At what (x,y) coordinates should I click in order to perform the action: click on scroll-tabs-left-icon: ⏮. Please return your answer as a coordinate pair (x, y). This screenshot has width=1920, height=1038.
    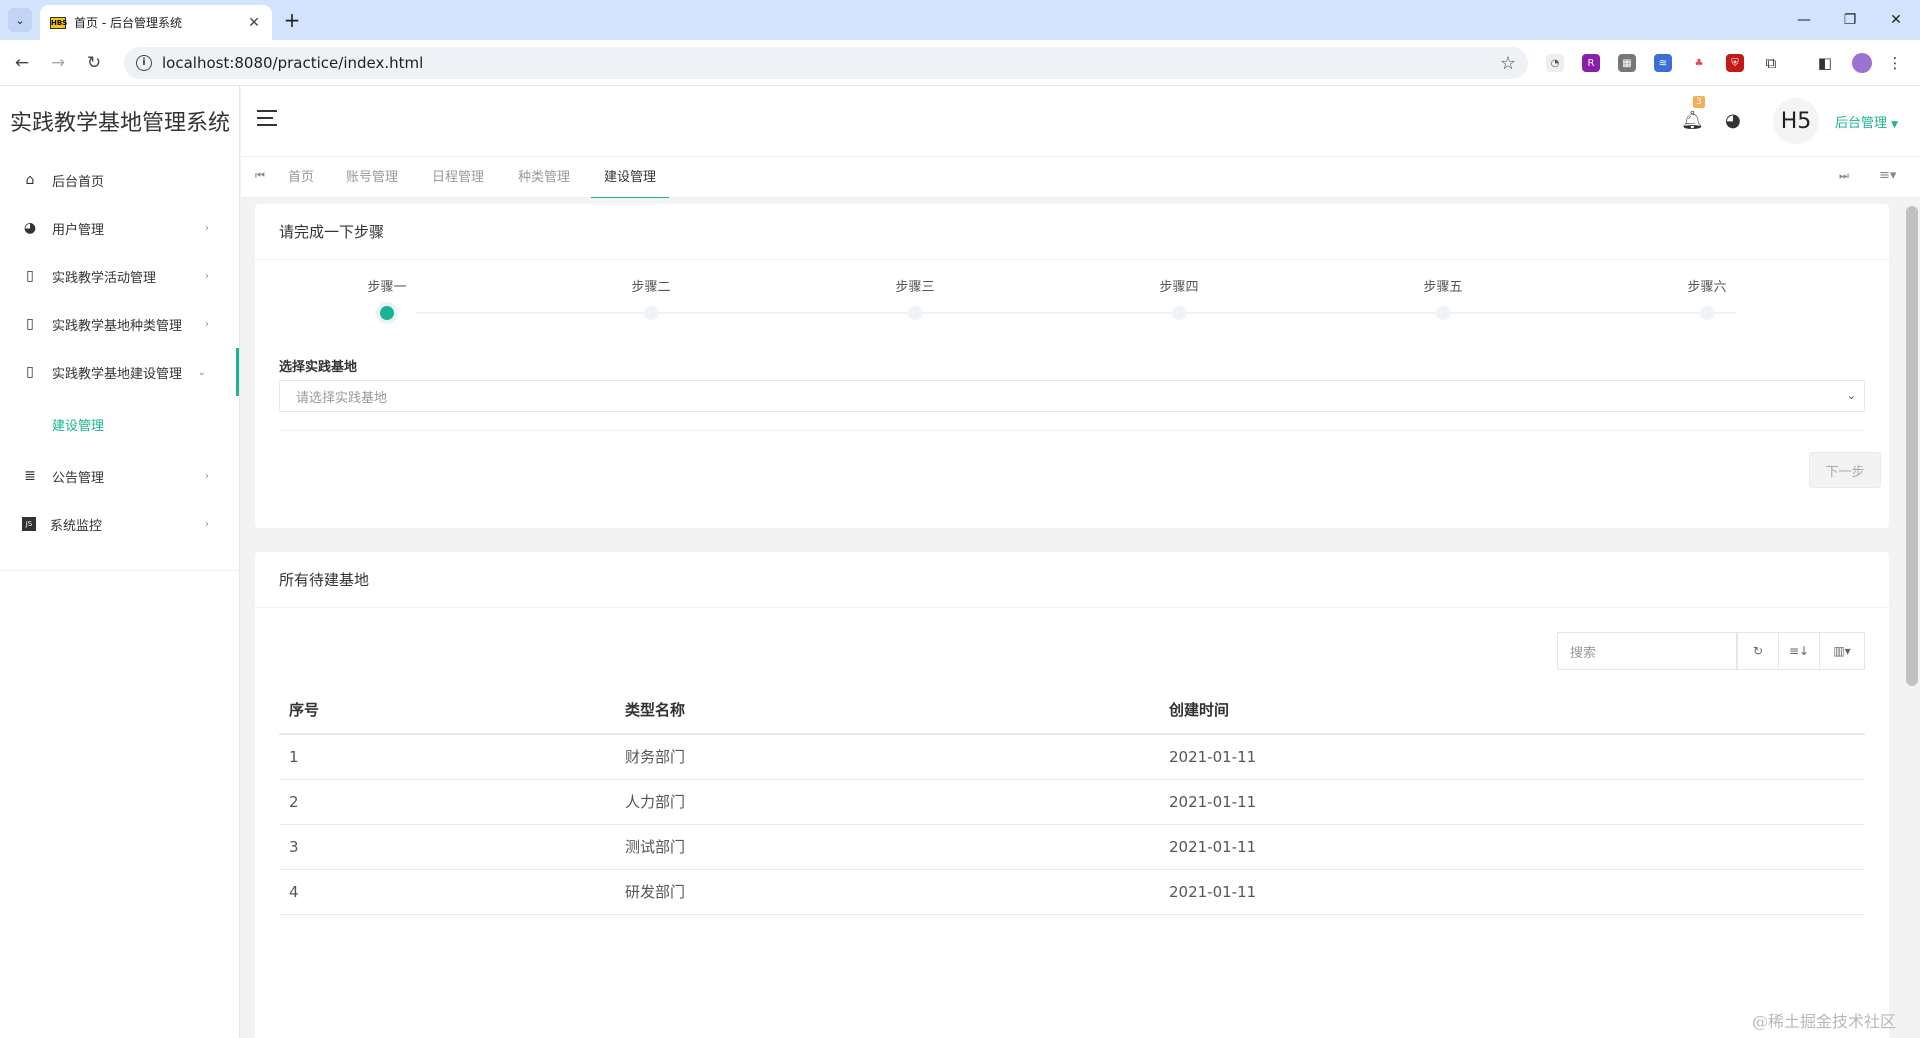
    Looking at the image, I should click on (260, 176).